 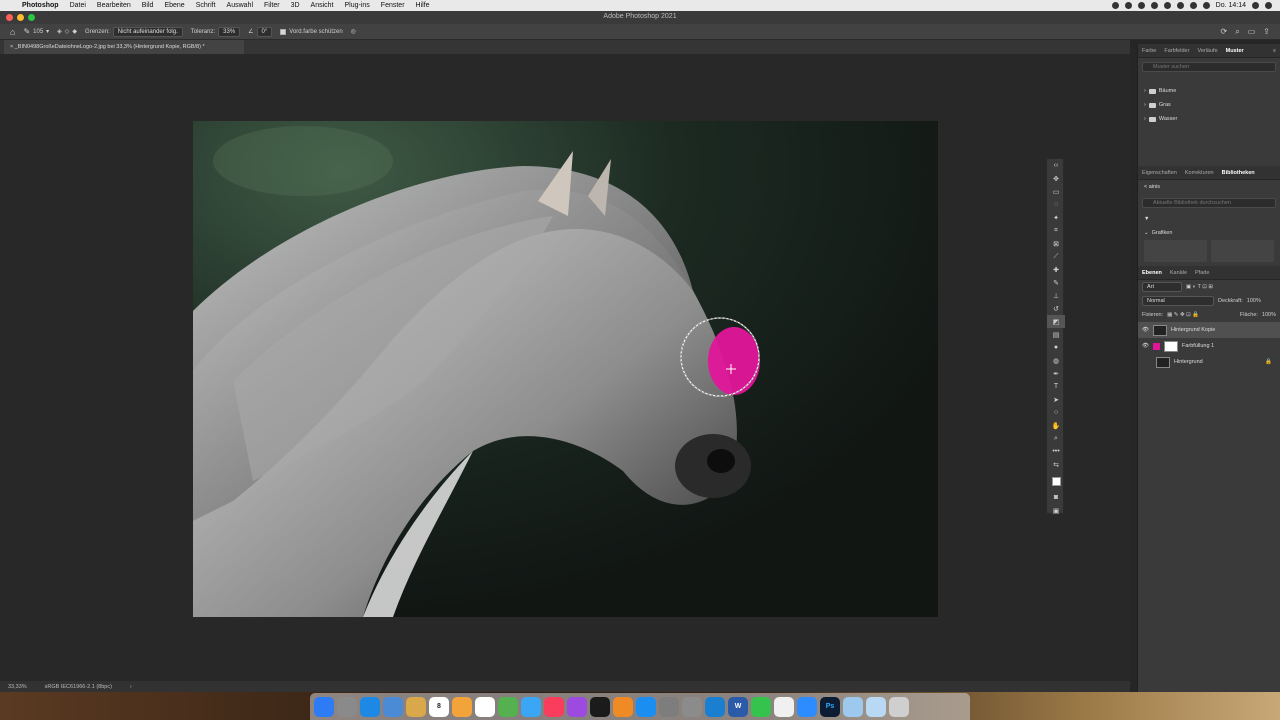 I want to click on control-center-icon, so click(x=1268, y=5).